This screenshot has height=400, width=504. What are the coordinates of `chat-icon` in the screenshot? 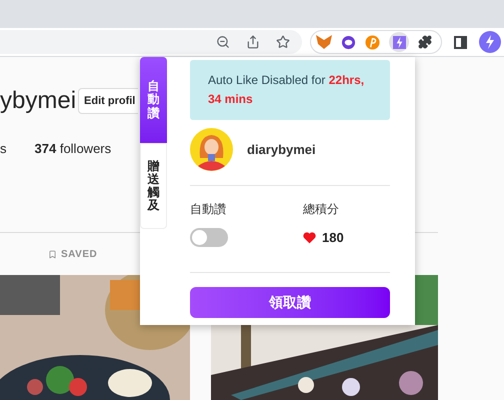 It's located at (348, 42).